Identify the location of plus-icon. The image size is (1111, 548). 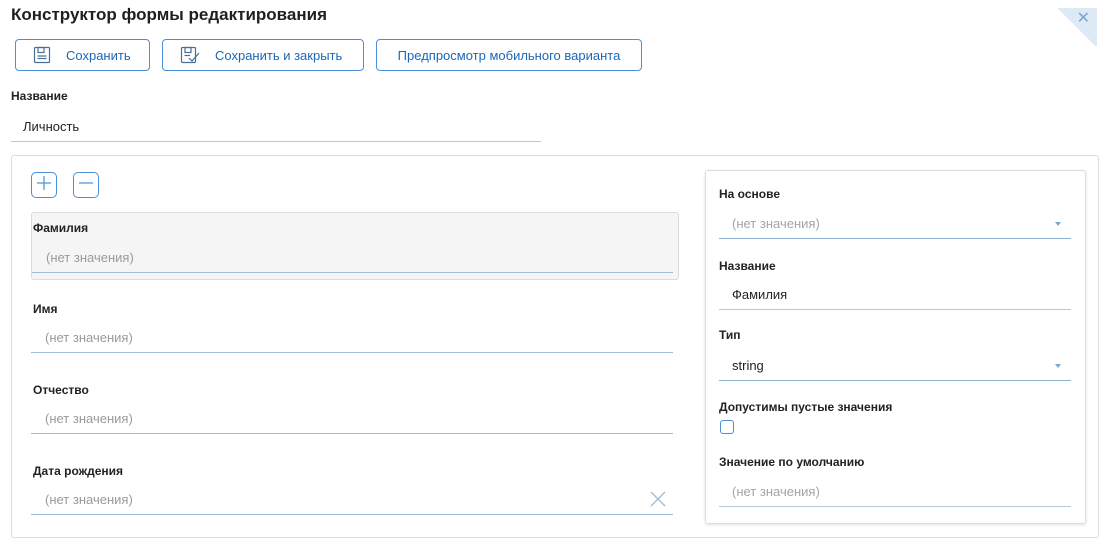
(44, 185).